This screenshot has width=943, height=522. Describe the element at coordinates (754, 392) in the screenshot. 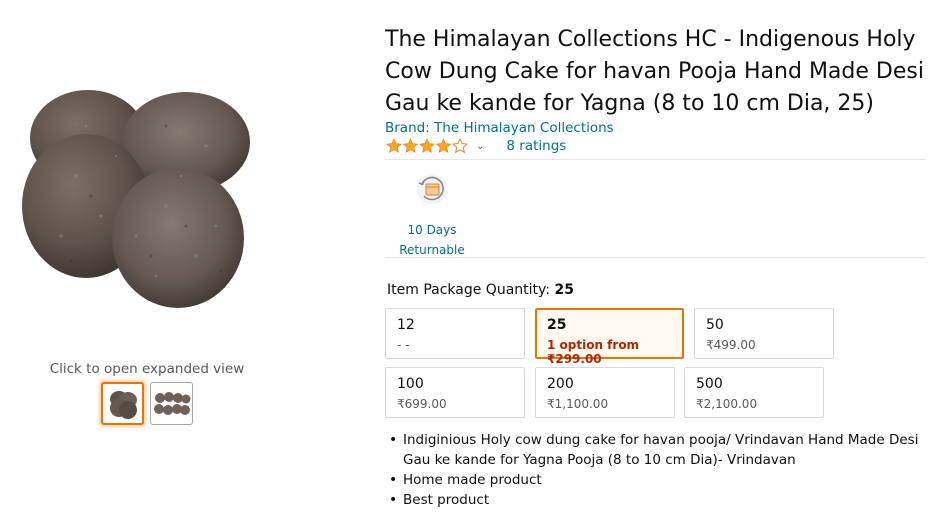

I see `qty-option-500: 500 ₹2,100.00` at that location.